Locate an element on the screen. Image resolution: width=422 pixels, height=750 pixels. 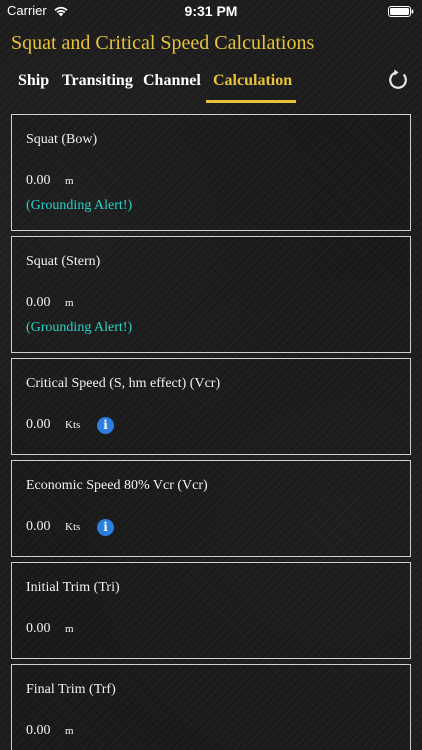
card-title: Critical Speed (S, hm effect) (Vcr) is located at coordinates (123, 383).